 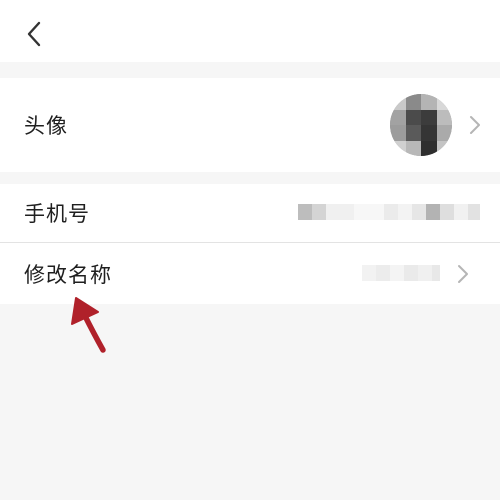 What do you see at coordinates (57, 214) in the screenshot?
I see `phone-label: 手机号` at bounding box center [57, 214].